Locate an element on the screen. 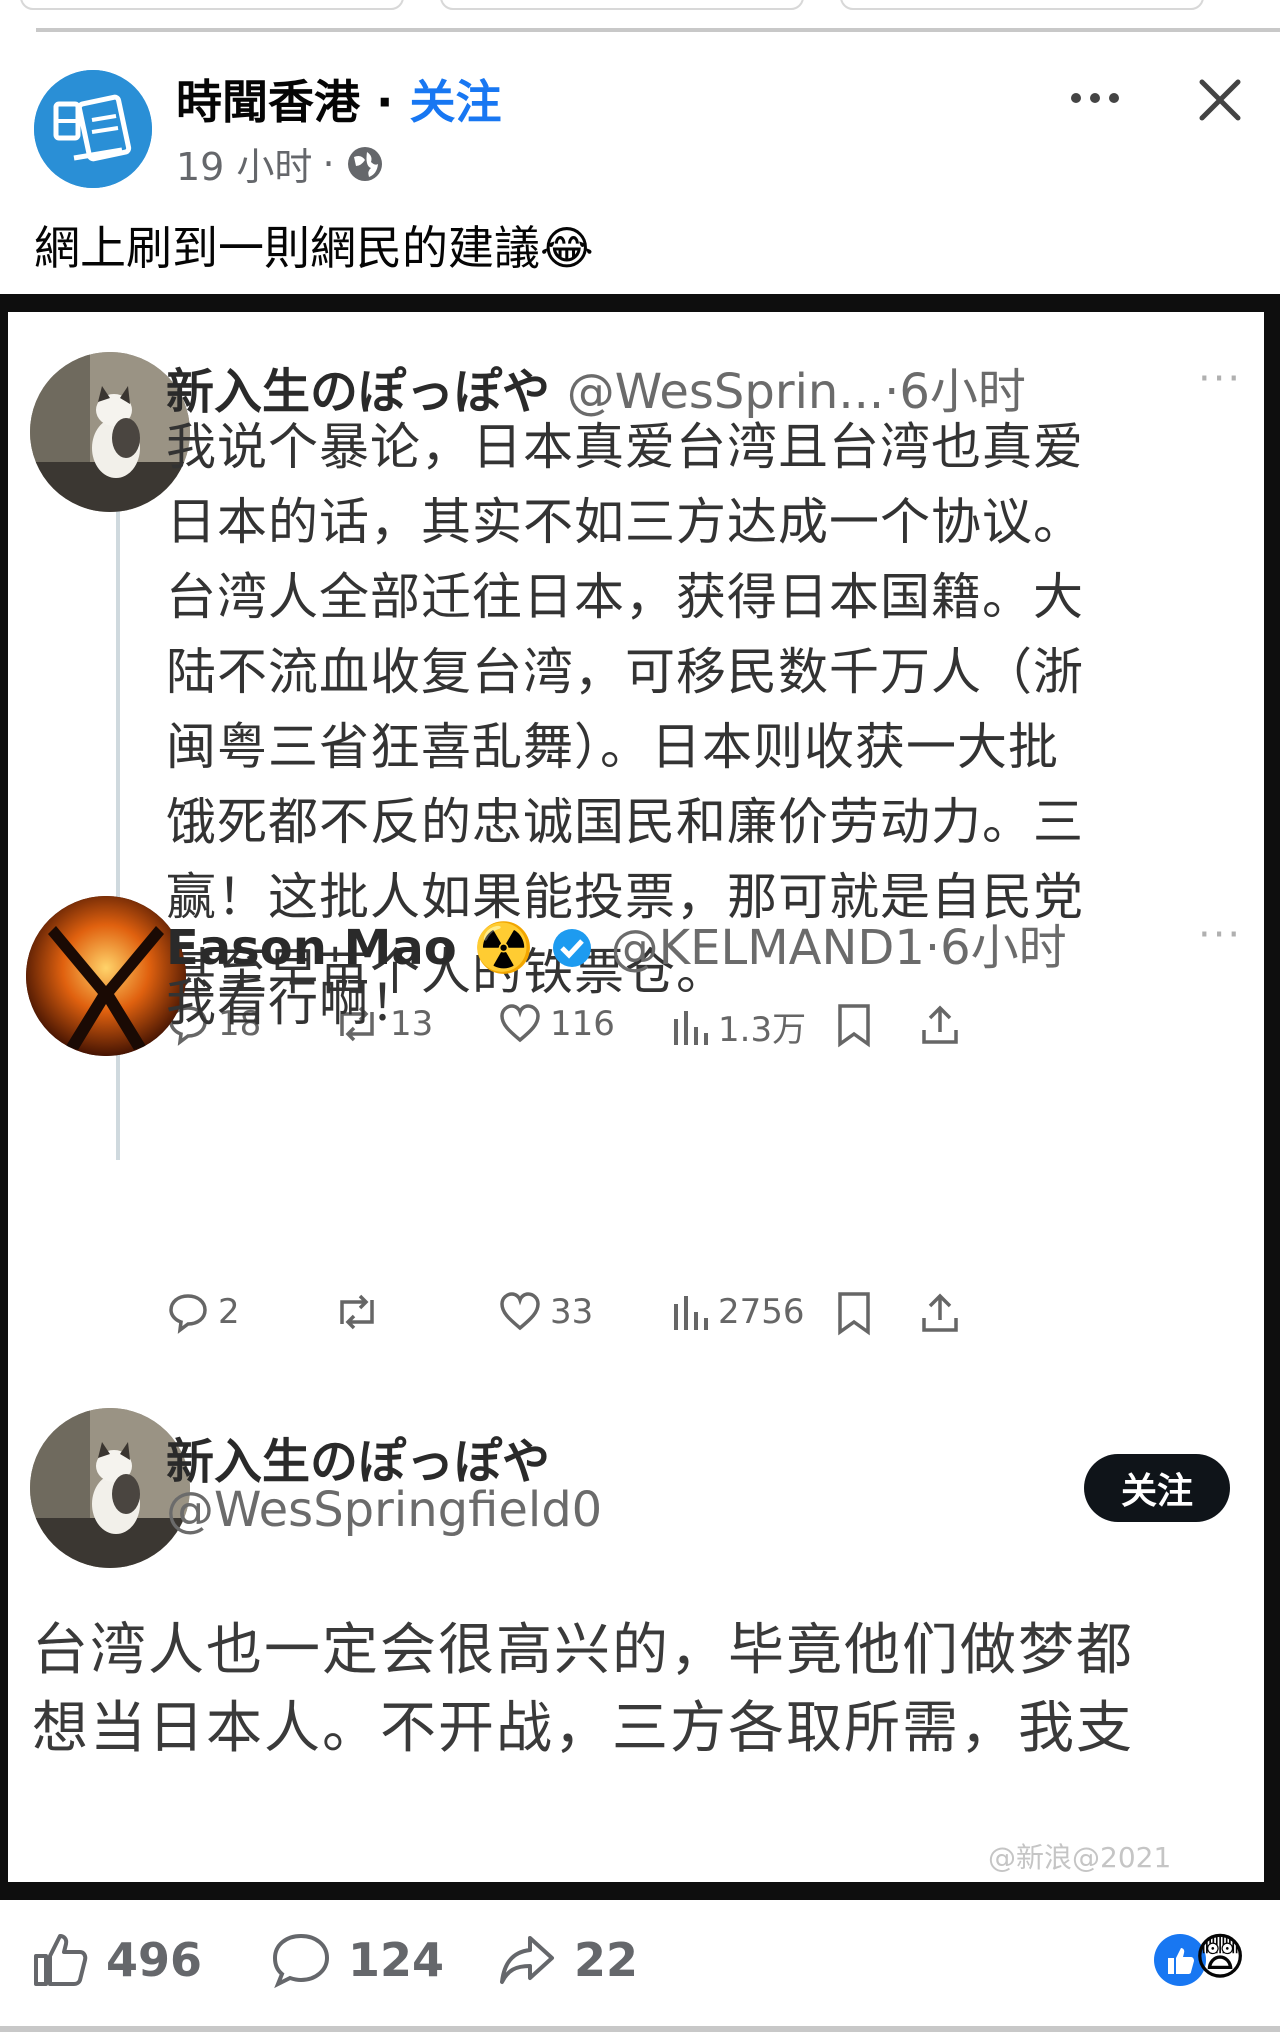 The height and width of the screenshot is (2044, 1280). page-logo-icon is located at coordinates (93, 129).